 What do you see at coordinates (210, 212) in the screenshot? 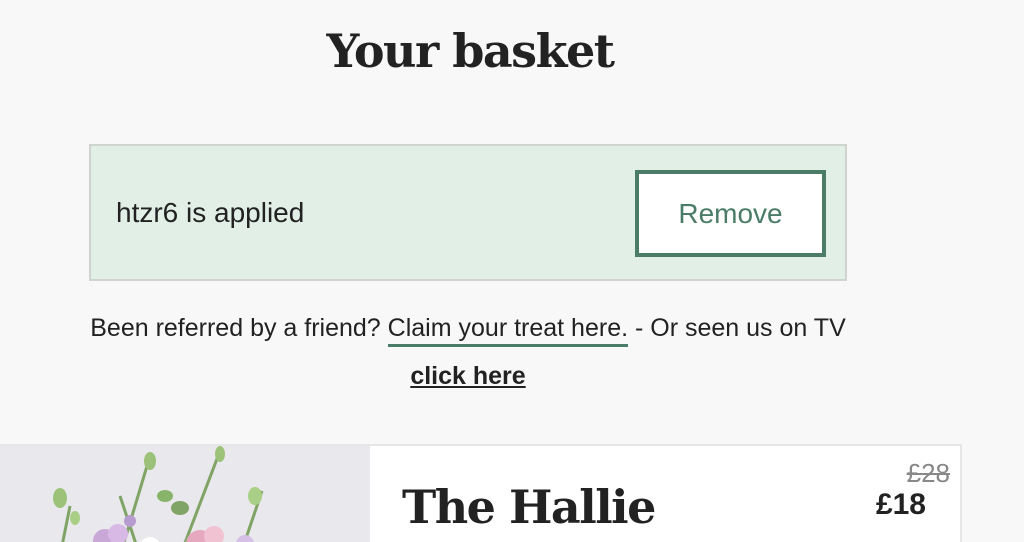
I see `promo-applied-text: htzr6 is applied` at bounding box center [210, 212].